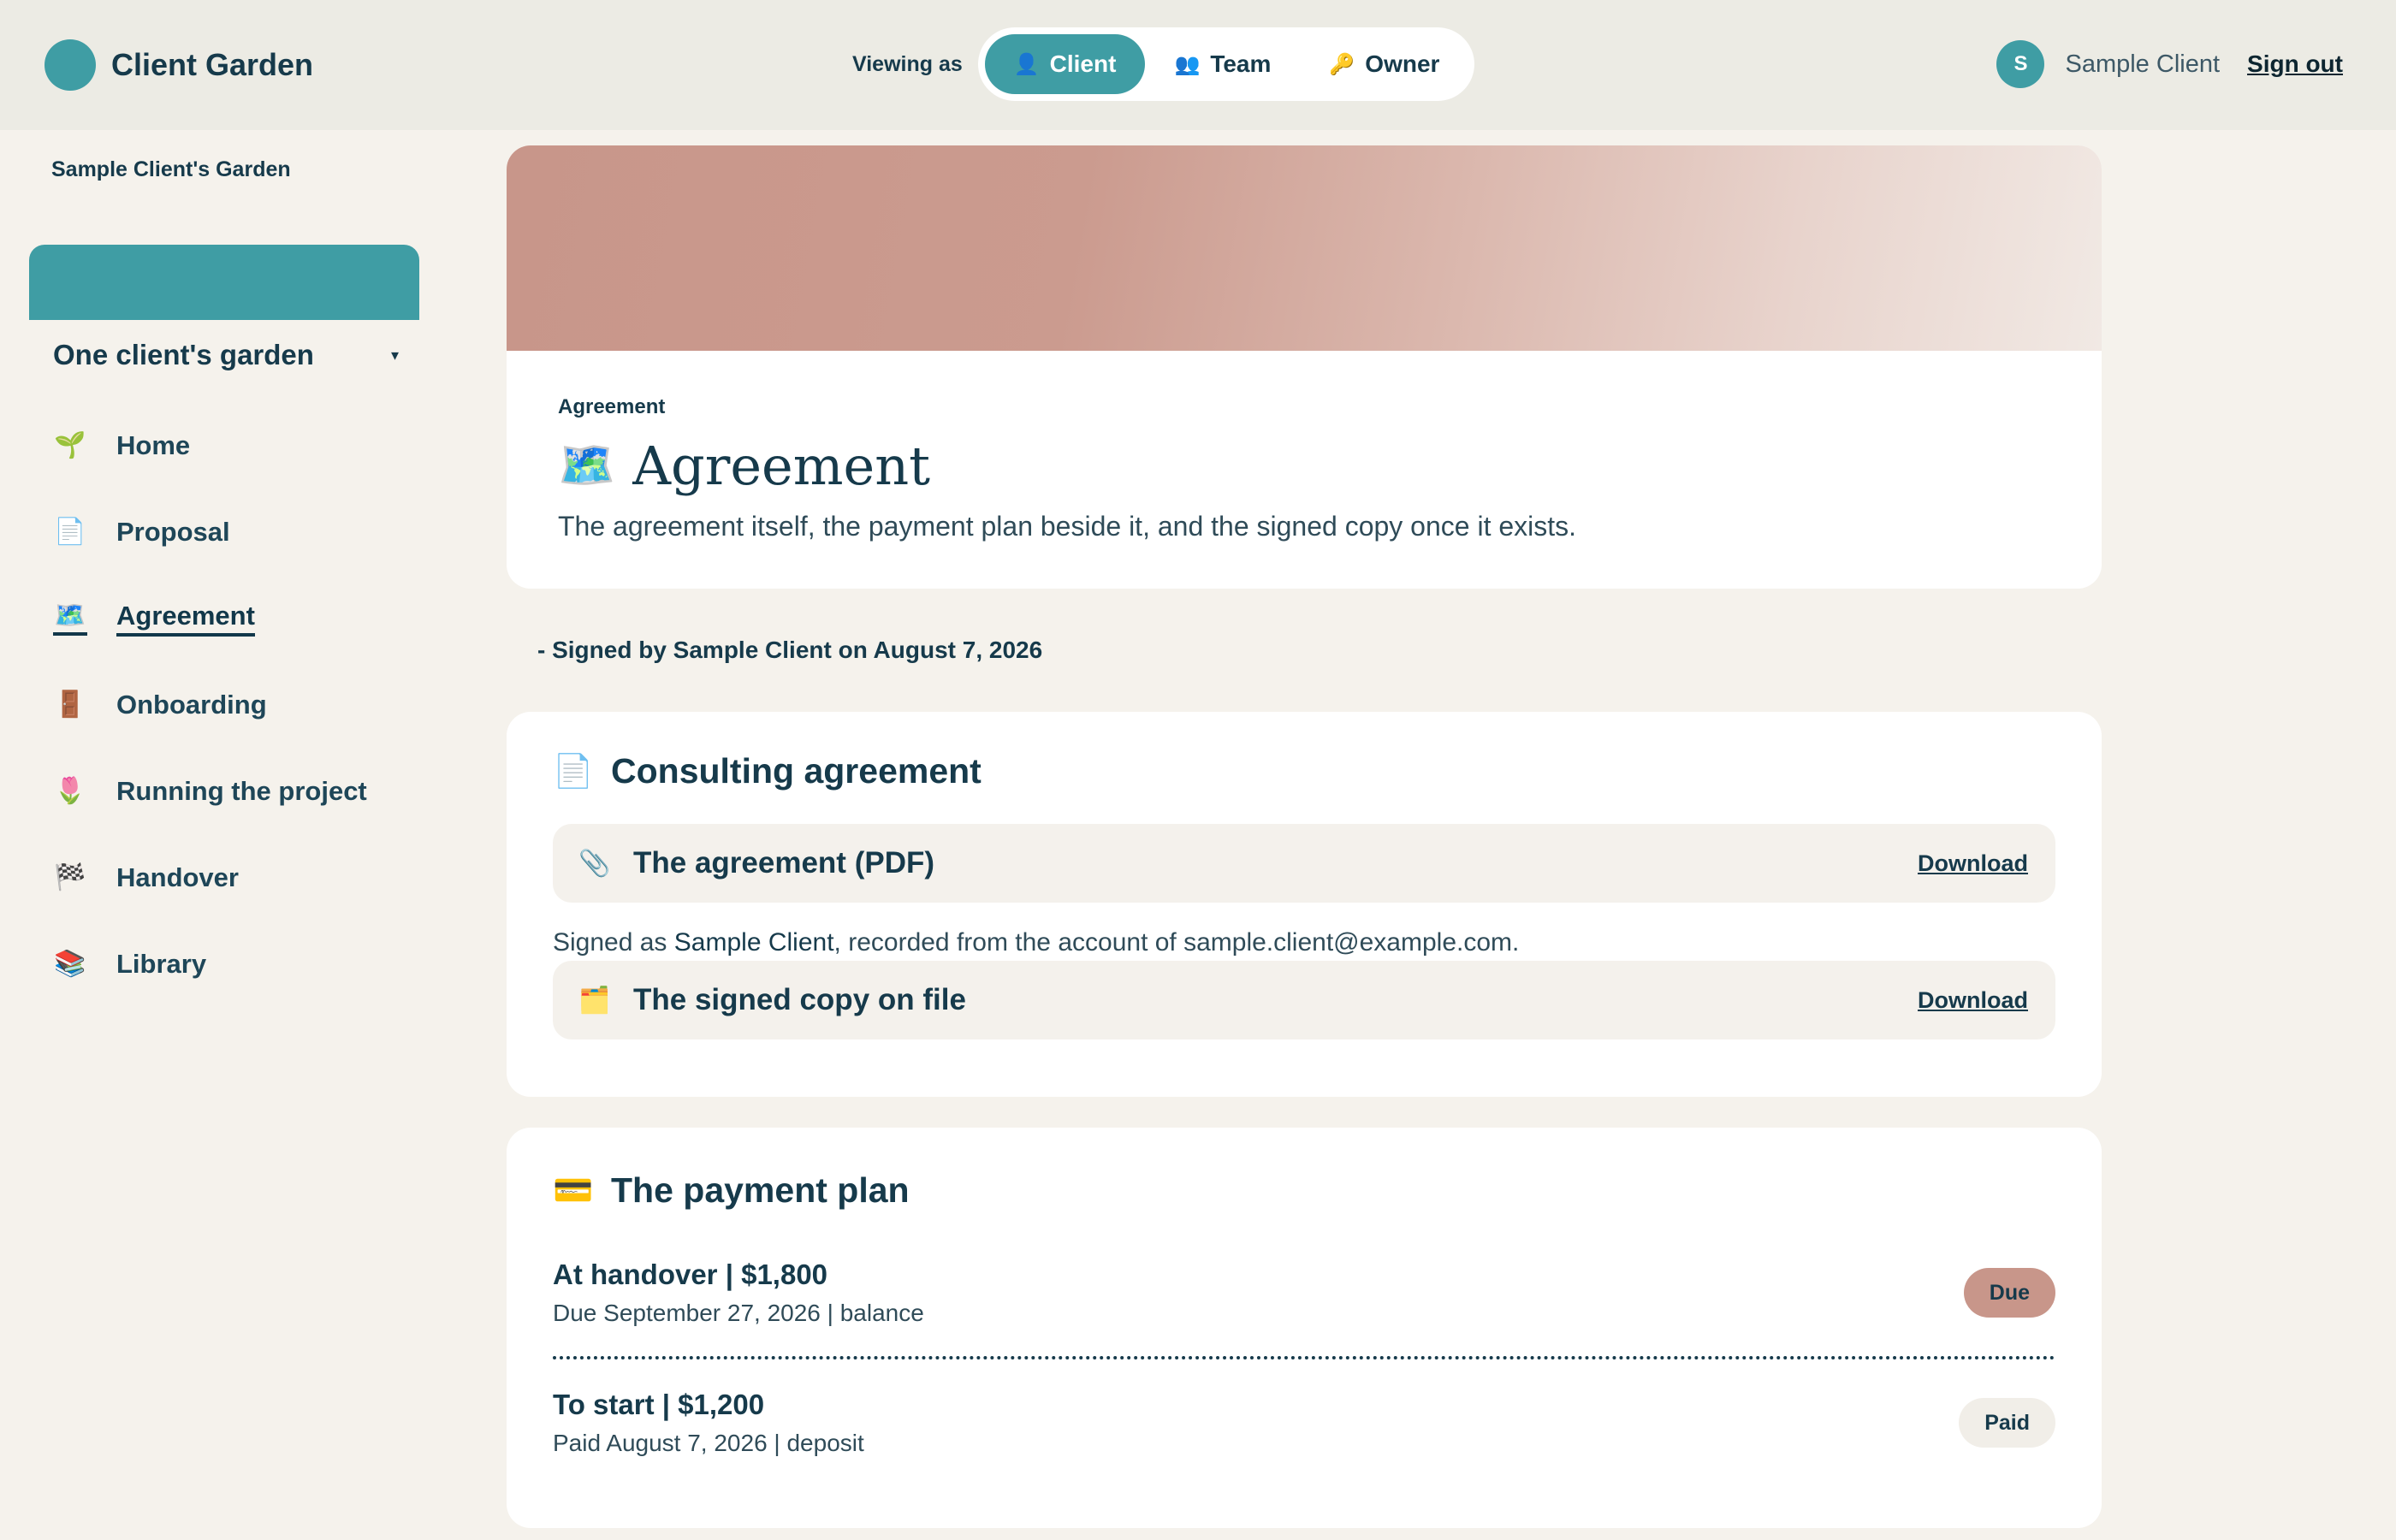 The image size is (2396, 1540). What do you see at coordinates (1973, 863) in the screenshot?
I see `download-agreement-link: Download` at bounding box center [1973, 863].